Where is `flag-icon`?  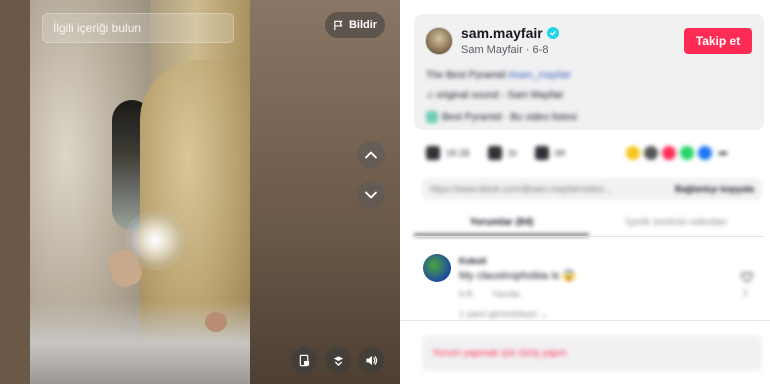 flag-icon is located at coordinates (338, 25).